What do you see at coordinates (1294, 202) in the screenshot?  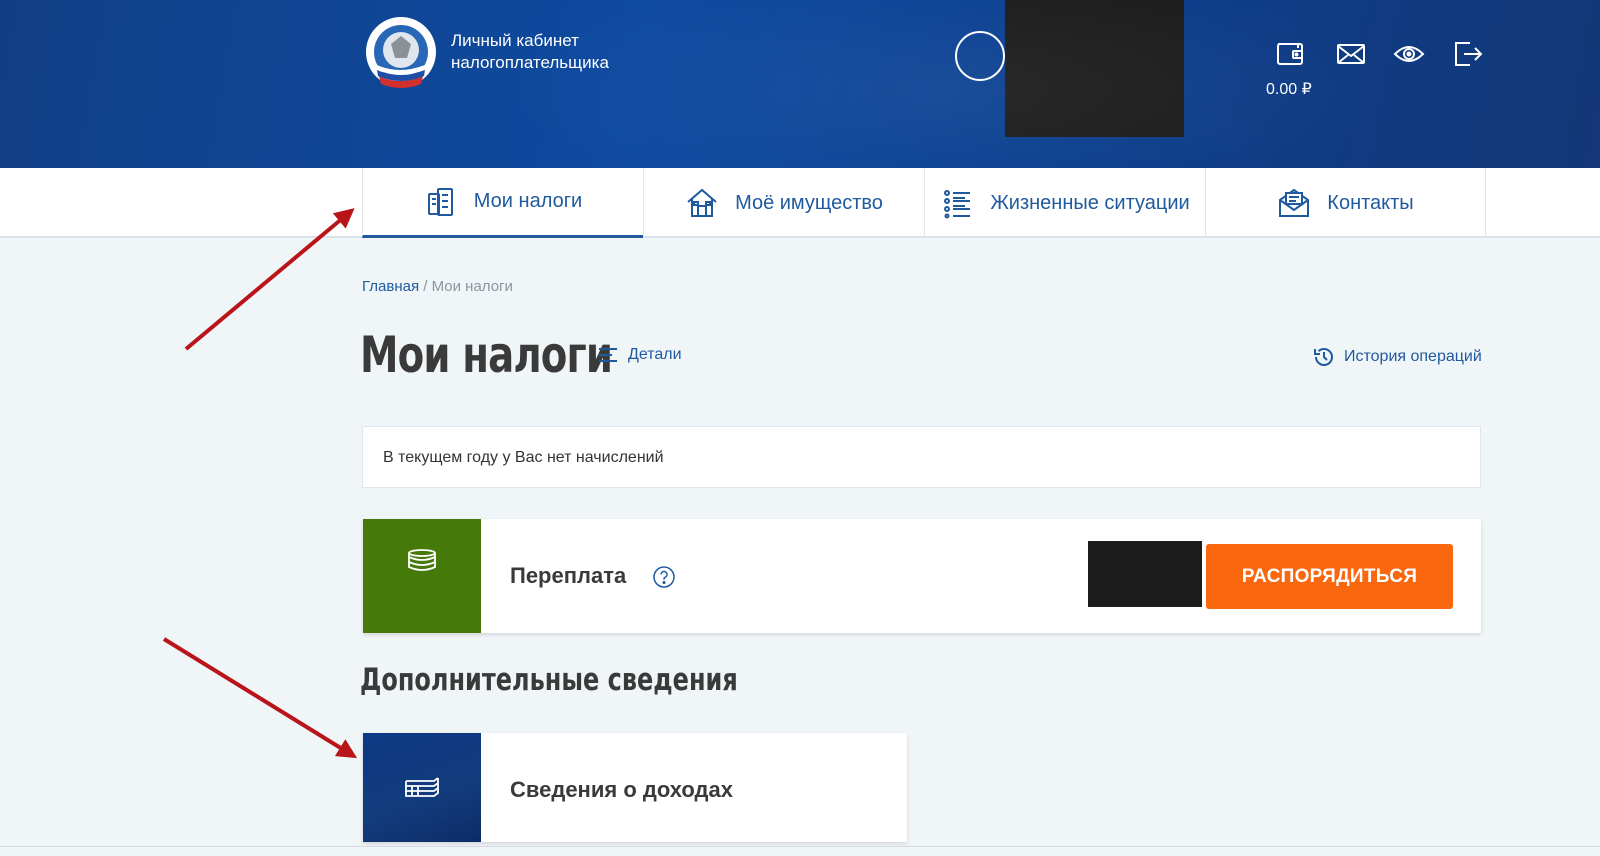 I see `contacts-icon` at bounding box center [1294, 202].